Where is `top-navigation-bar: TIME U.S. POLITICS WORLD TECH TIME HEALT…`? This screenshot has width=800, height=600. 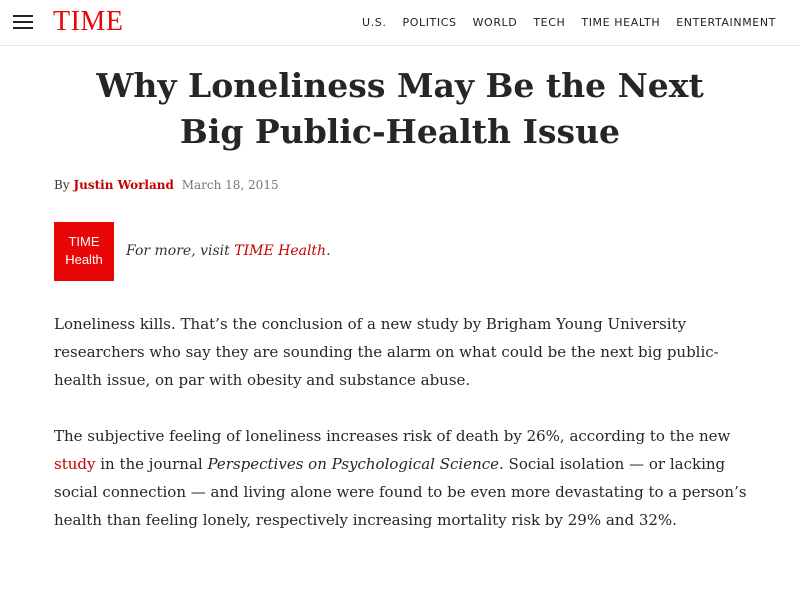
top-navigation-bar: TIME U.S. POLITICS WORLD TECH TIME HEALT… is located at coordinates (400, 23).